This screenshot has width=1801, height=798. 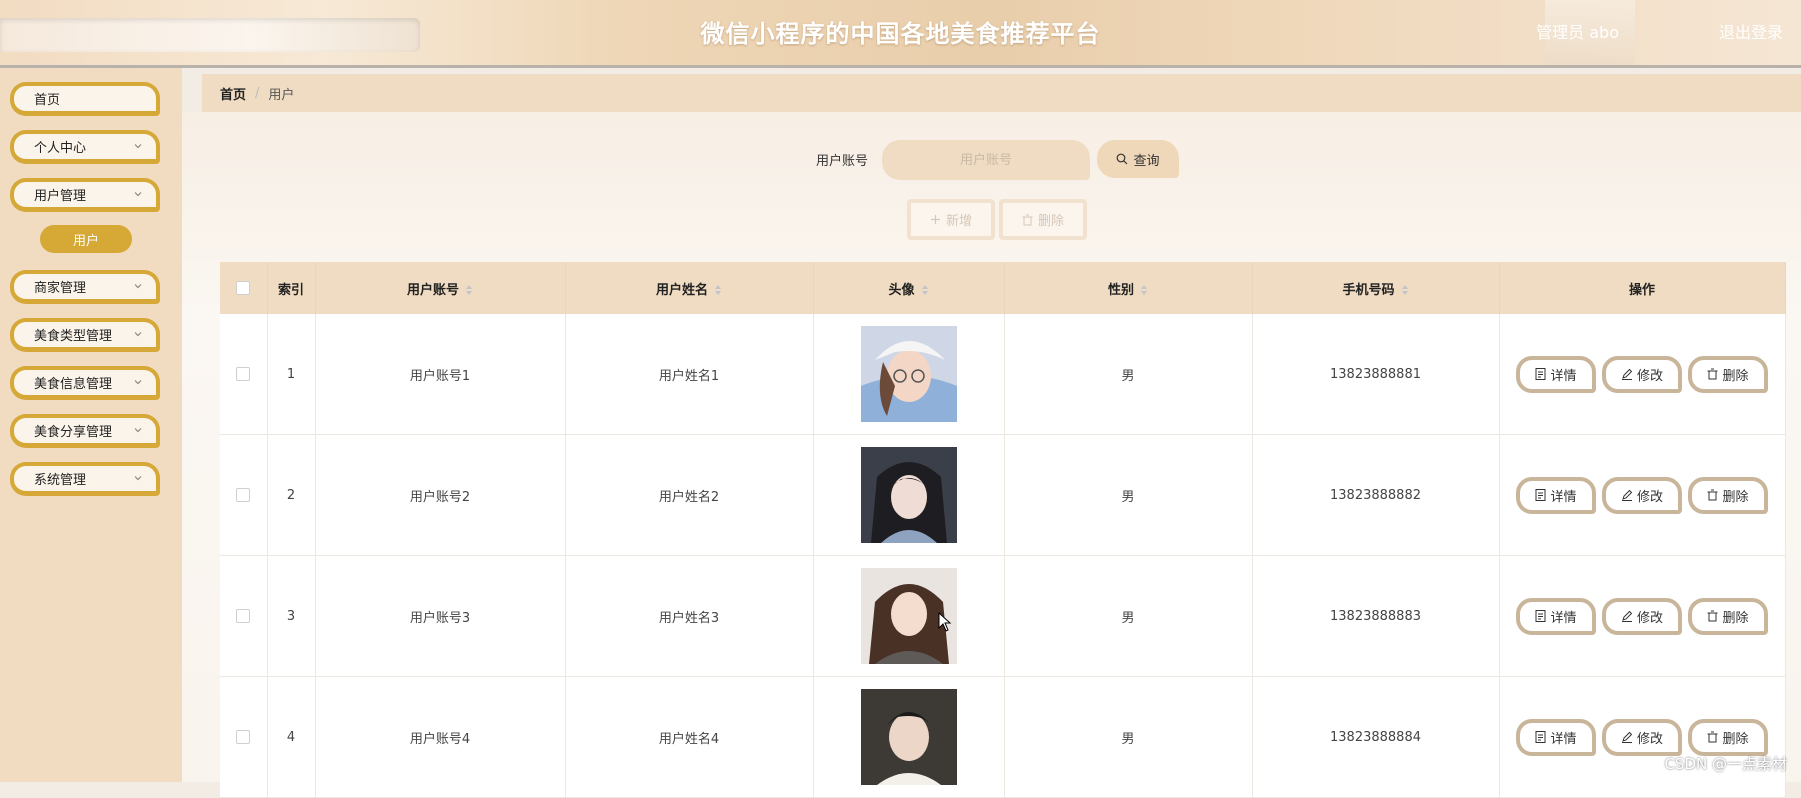 I want to click on column-header-phone: 手机号码, so click(x=1376, y=288).